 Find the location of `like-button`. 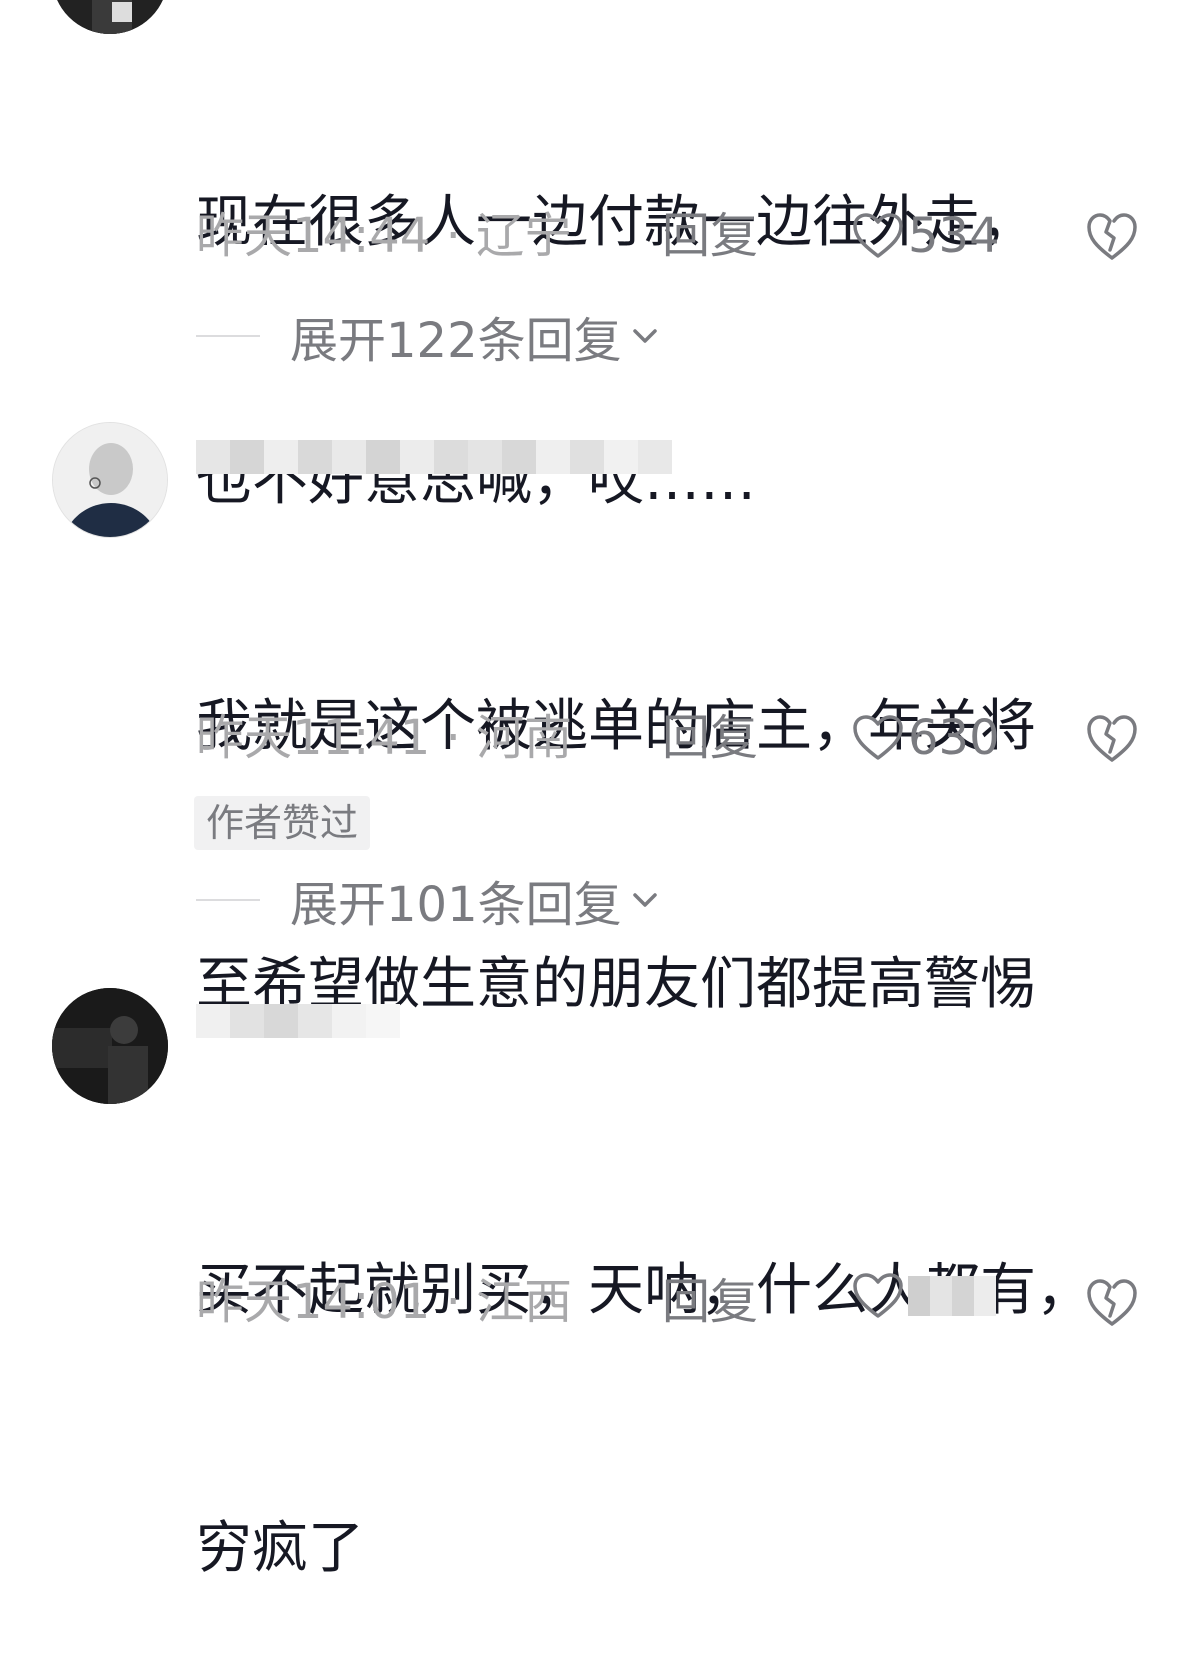

like-button is located at coordinates (924, 1296).